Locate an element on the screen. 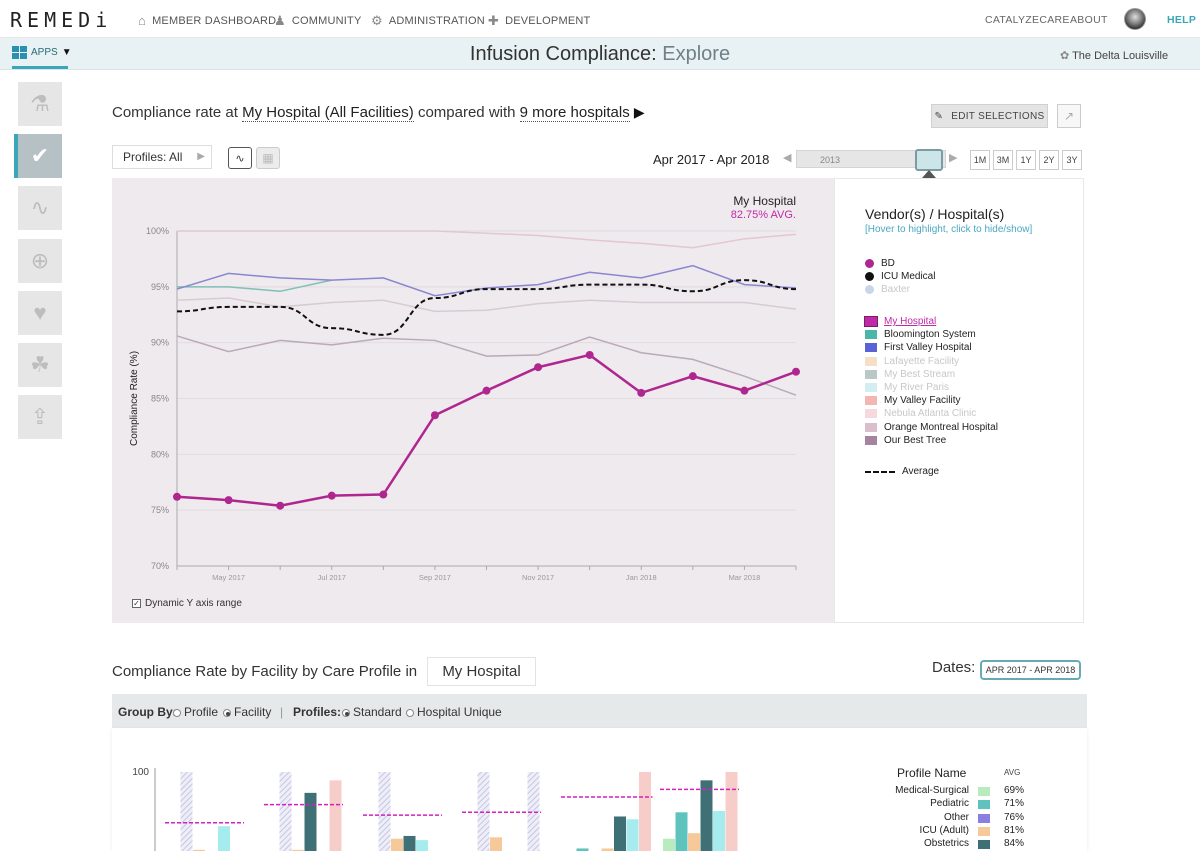 The width and height of the screenshot is (1200, 851). facility-selector: My Hospital is located at coordinates (481, 671).